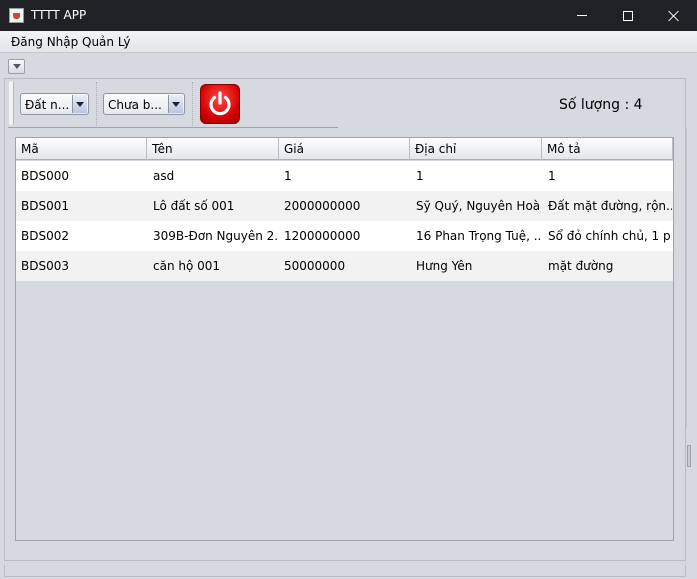 The width and height of the screenshot is (697, 579). Describe the element at coordinates (688, 278) in the screenshot. I see `panel-edge` at that location.